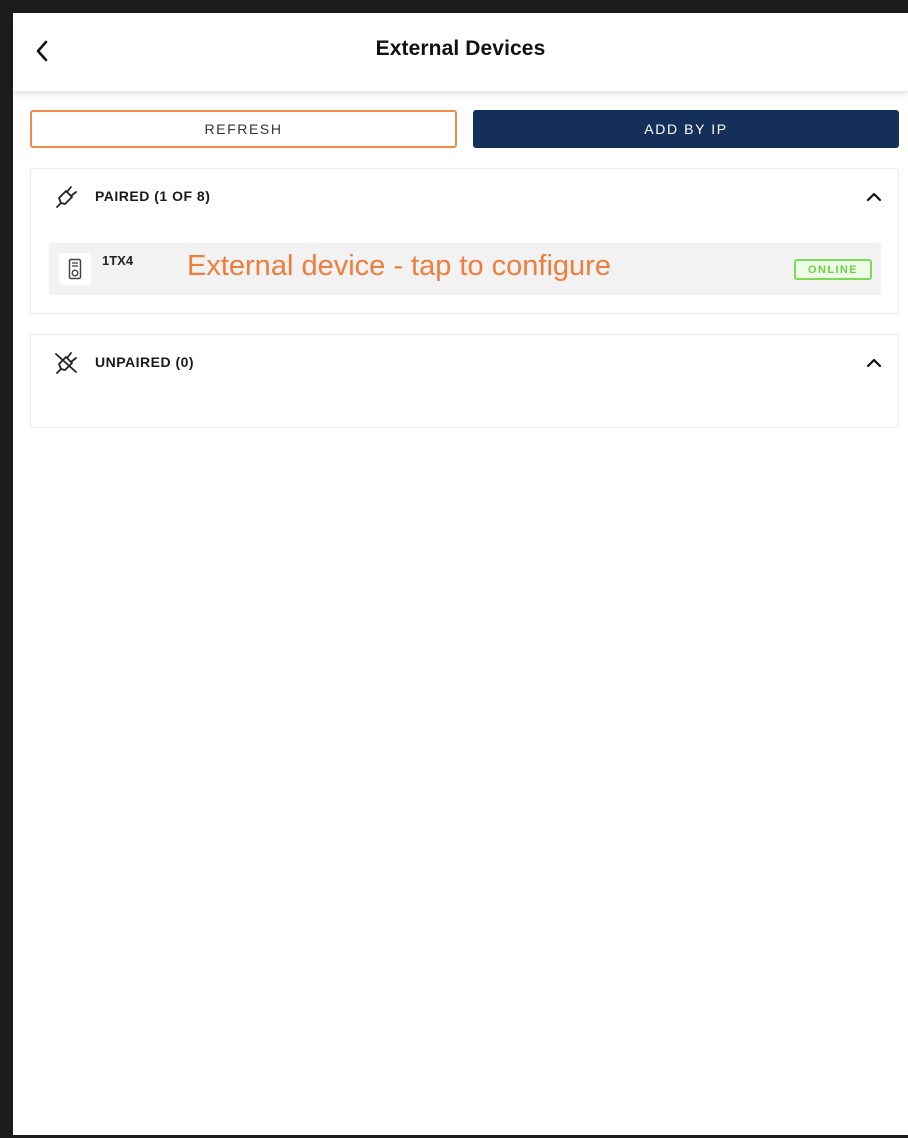 The width and height of the screenshot is (908, 1138). I want to click on paired-section-header: PAIRED (1 OF 8), so click(464, 197).